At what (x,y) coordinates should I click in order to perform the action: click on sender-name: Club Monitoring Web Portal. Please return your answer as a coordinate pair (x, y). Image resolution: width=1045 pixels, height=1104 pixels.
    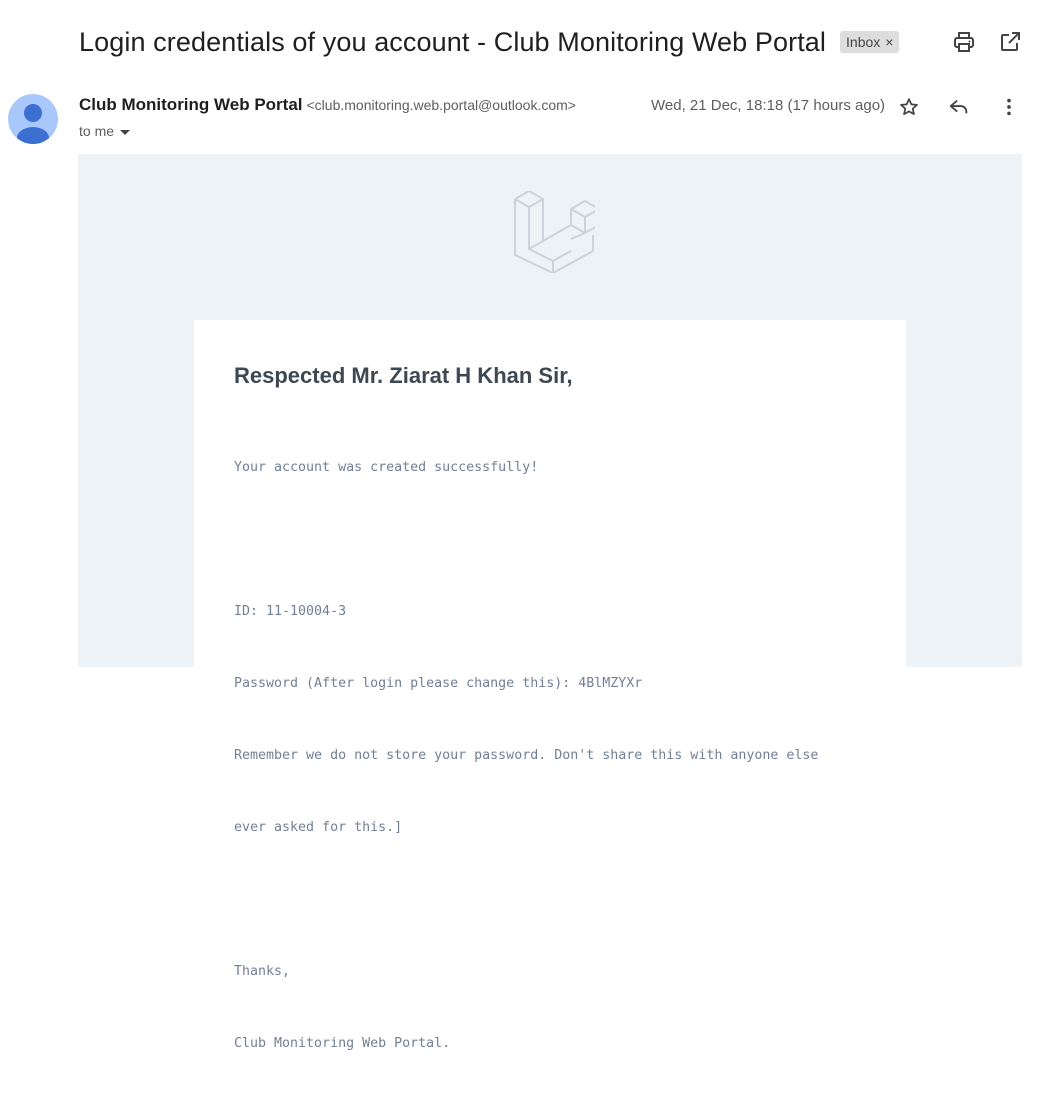
    Looking at the image, I should click on (191, 105).